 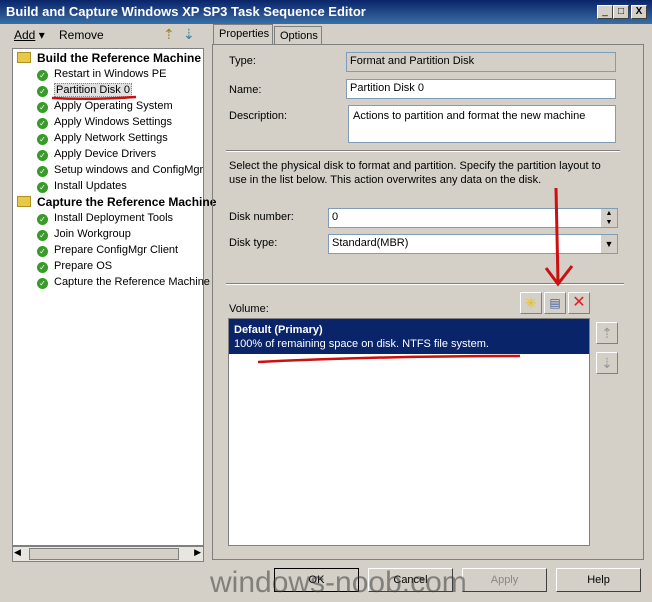 What do you see at coordinates (557, 235) in the screenshot?
I see `arrow-annotation` at bounding box center [557, 235].